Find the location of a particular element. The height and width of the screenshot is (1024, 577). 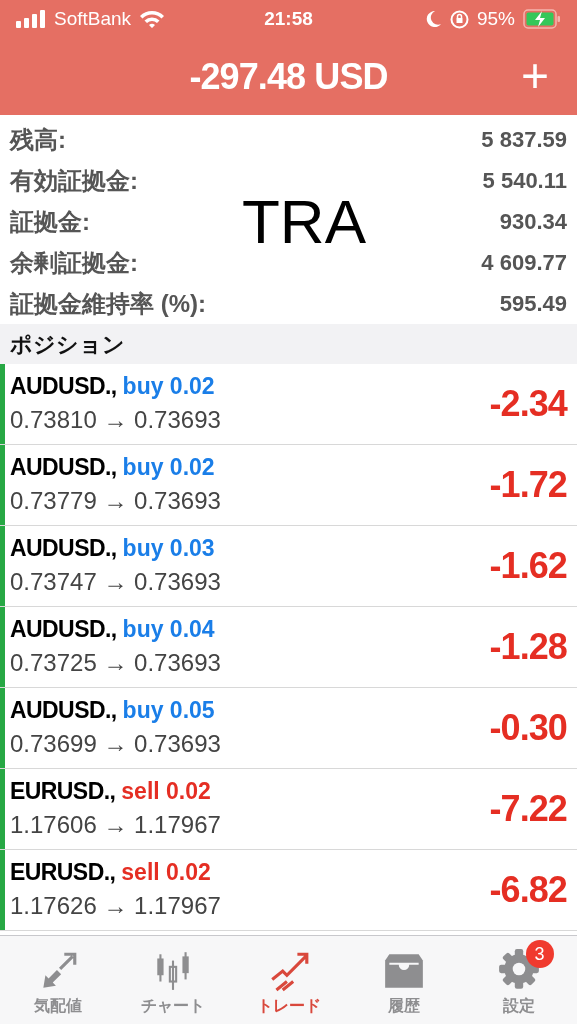

notification-badge: 3 is located at coordinates (539, 954).